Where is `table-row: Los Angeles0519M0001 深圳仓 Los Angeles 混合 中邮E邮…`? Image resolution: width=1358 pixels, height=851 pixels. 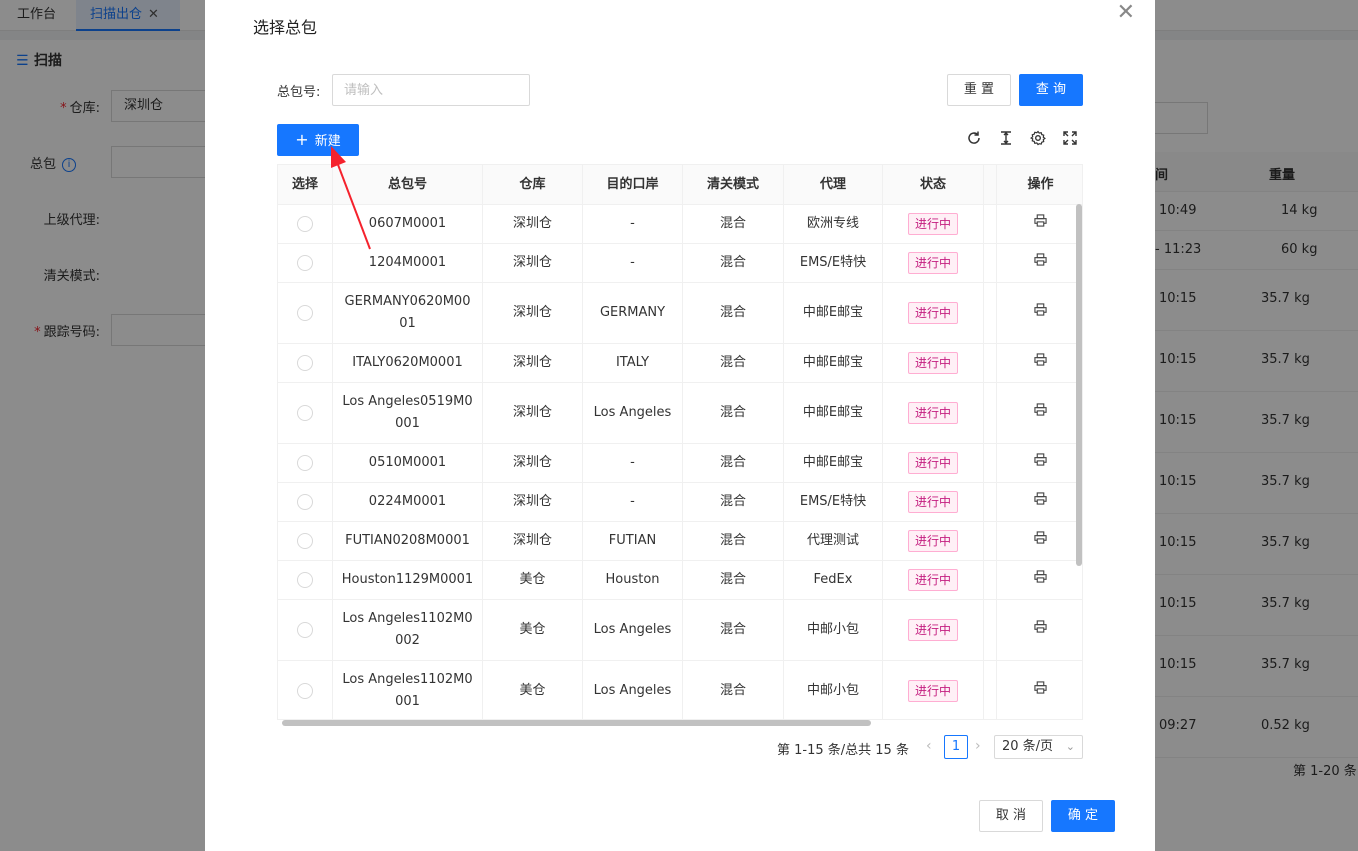 table-row: Los Angeles0519M0001 深圳仓 Los Angeles 混合 中邮E邮… is located at coordinates (680, 413).